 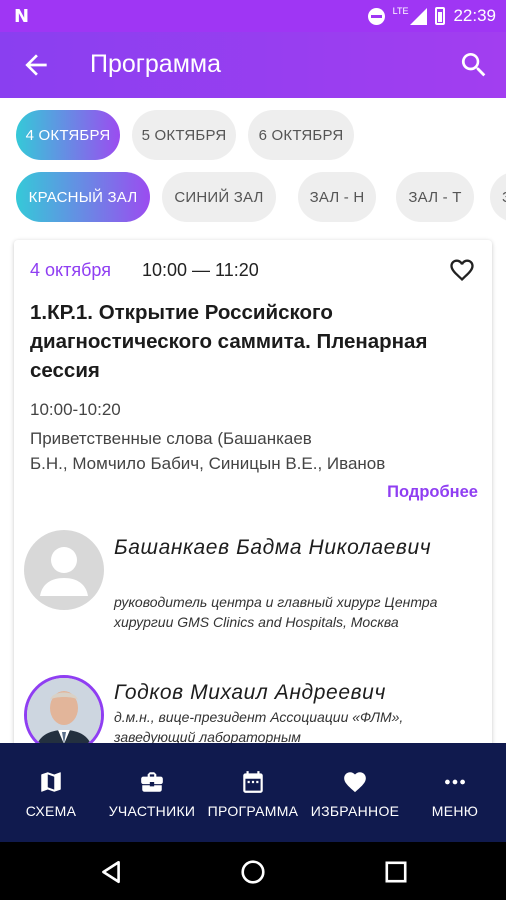 What do you see at coordinates (83, 197) in the screenshot?
I see `hall-chip-red: КРАСНЫЙ ЗАЛ` at bounding box center [83, 197].